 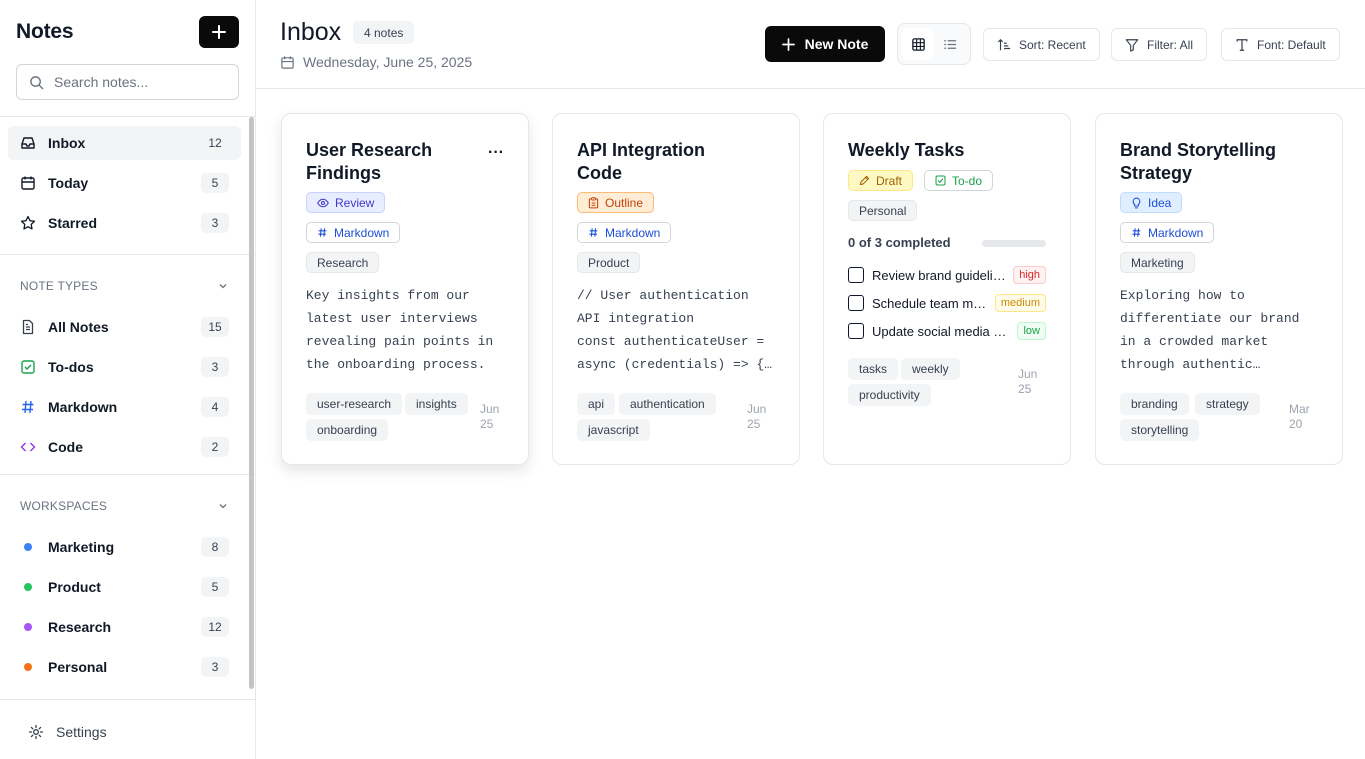 What do you see at coordinates (633, 232) in the screenshot?
I see `format-label: Markdown` at bounding box center [633, 232].